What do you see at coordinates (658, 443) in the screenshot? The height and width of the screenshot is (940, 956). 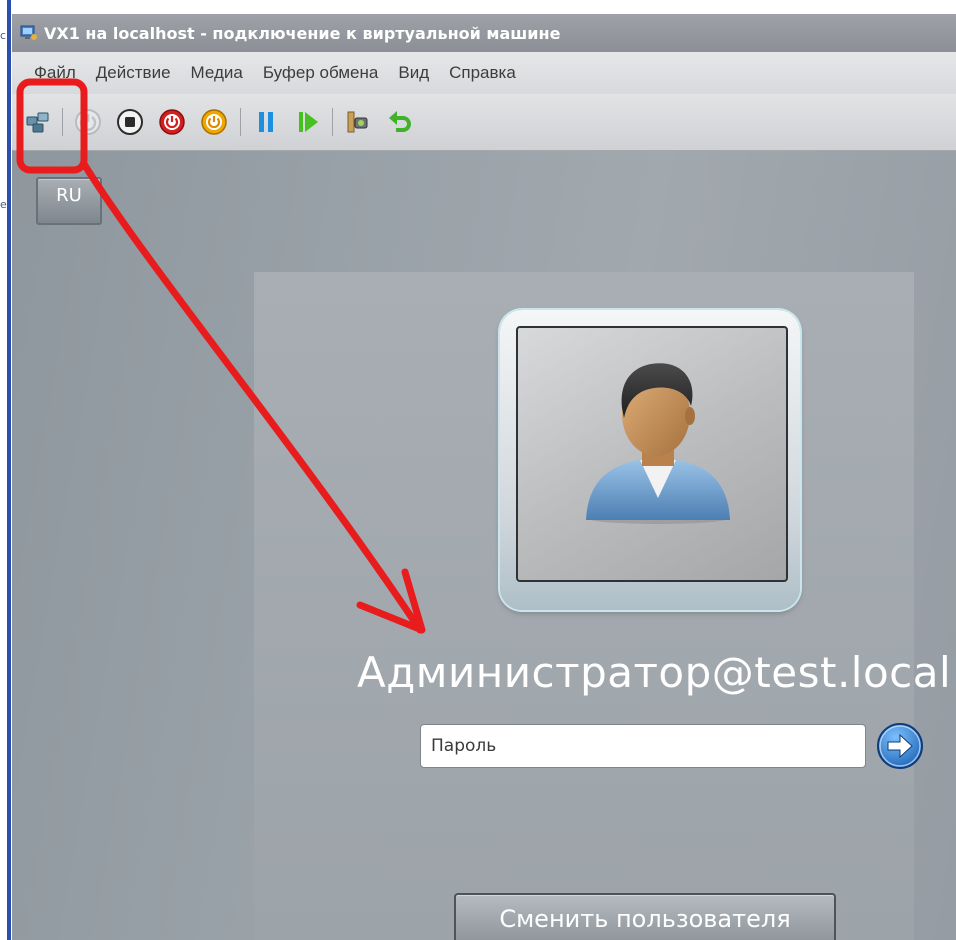 I see `user-avatar-icon` at bounding box center [658, 443].